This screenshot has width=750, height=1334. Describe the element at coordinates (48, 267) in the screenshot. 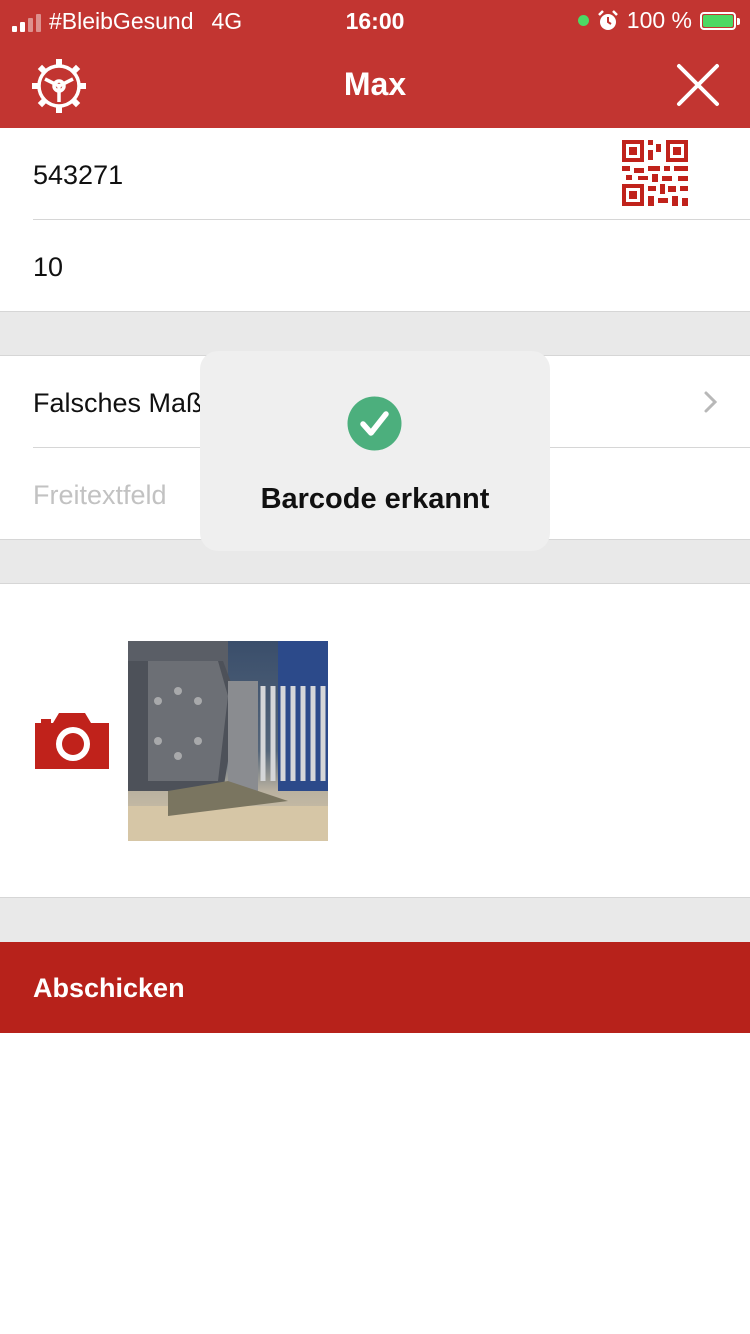

I see `quantity-field: 10` at that location.